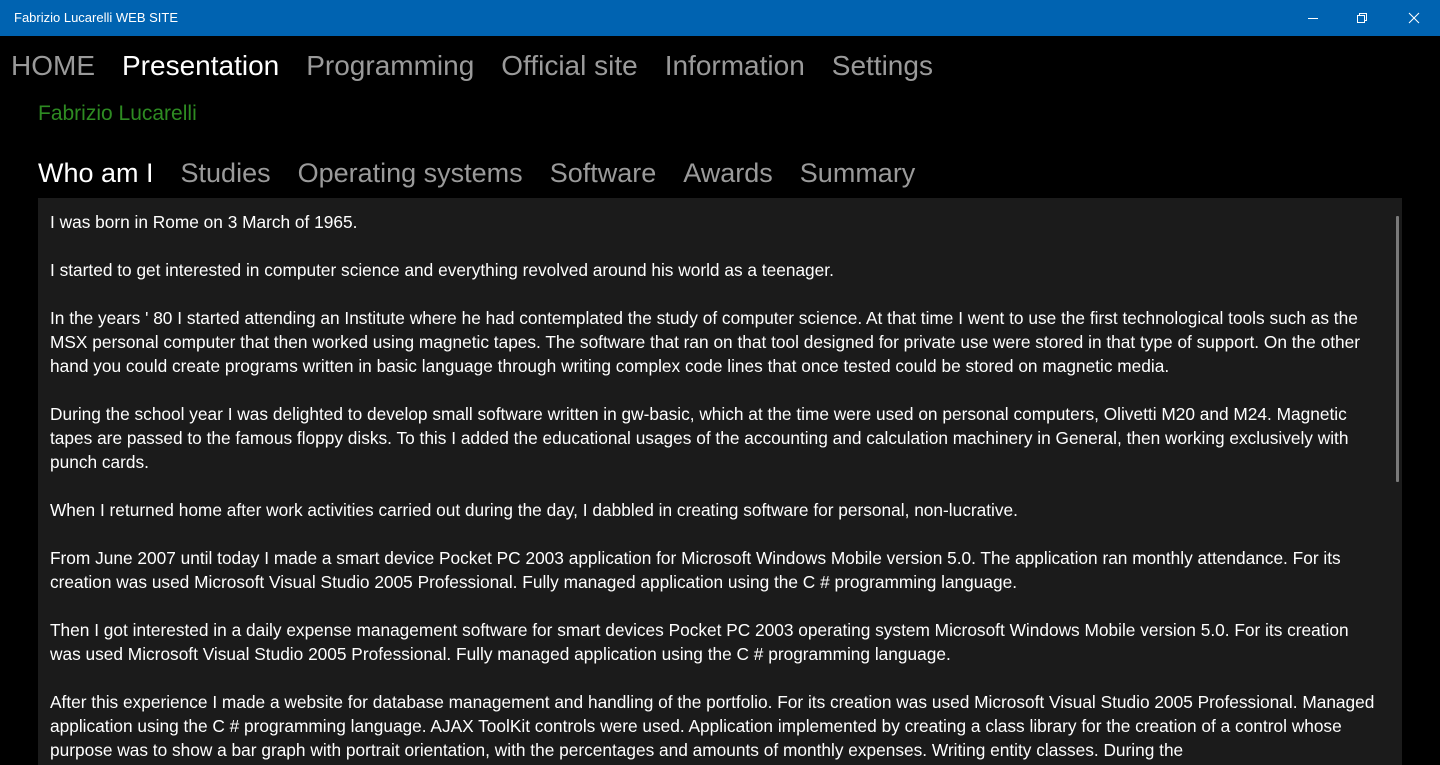 Image resolution: width=1440 pixels, height=765 pixels. I want to click on tab-who-am-i: Who am I, so click(96, 173).